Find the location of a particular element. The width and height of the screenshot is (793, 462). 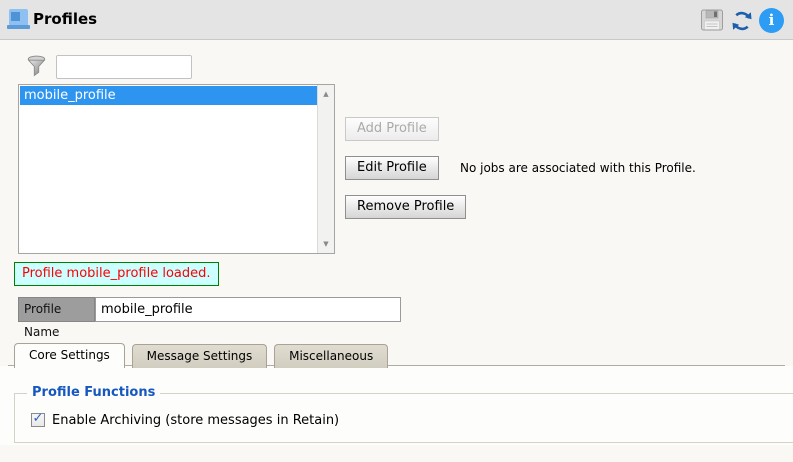

profile-name-input is located at coordinates (248, 309).